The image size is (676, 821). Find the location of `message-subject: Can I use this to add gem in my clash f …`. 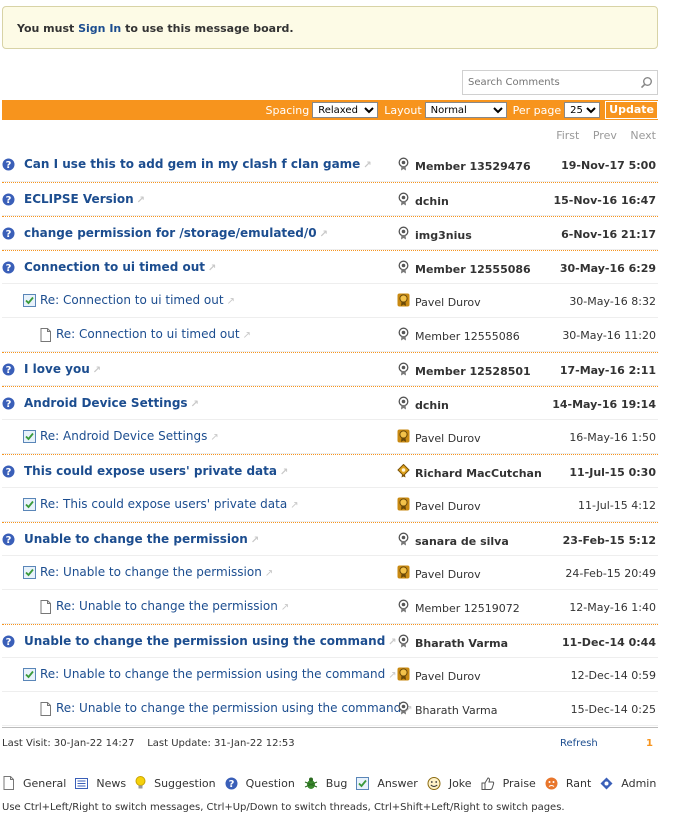

message-subject: Can I use this to add gem in my clash f … is located at coordinates (198, 164).